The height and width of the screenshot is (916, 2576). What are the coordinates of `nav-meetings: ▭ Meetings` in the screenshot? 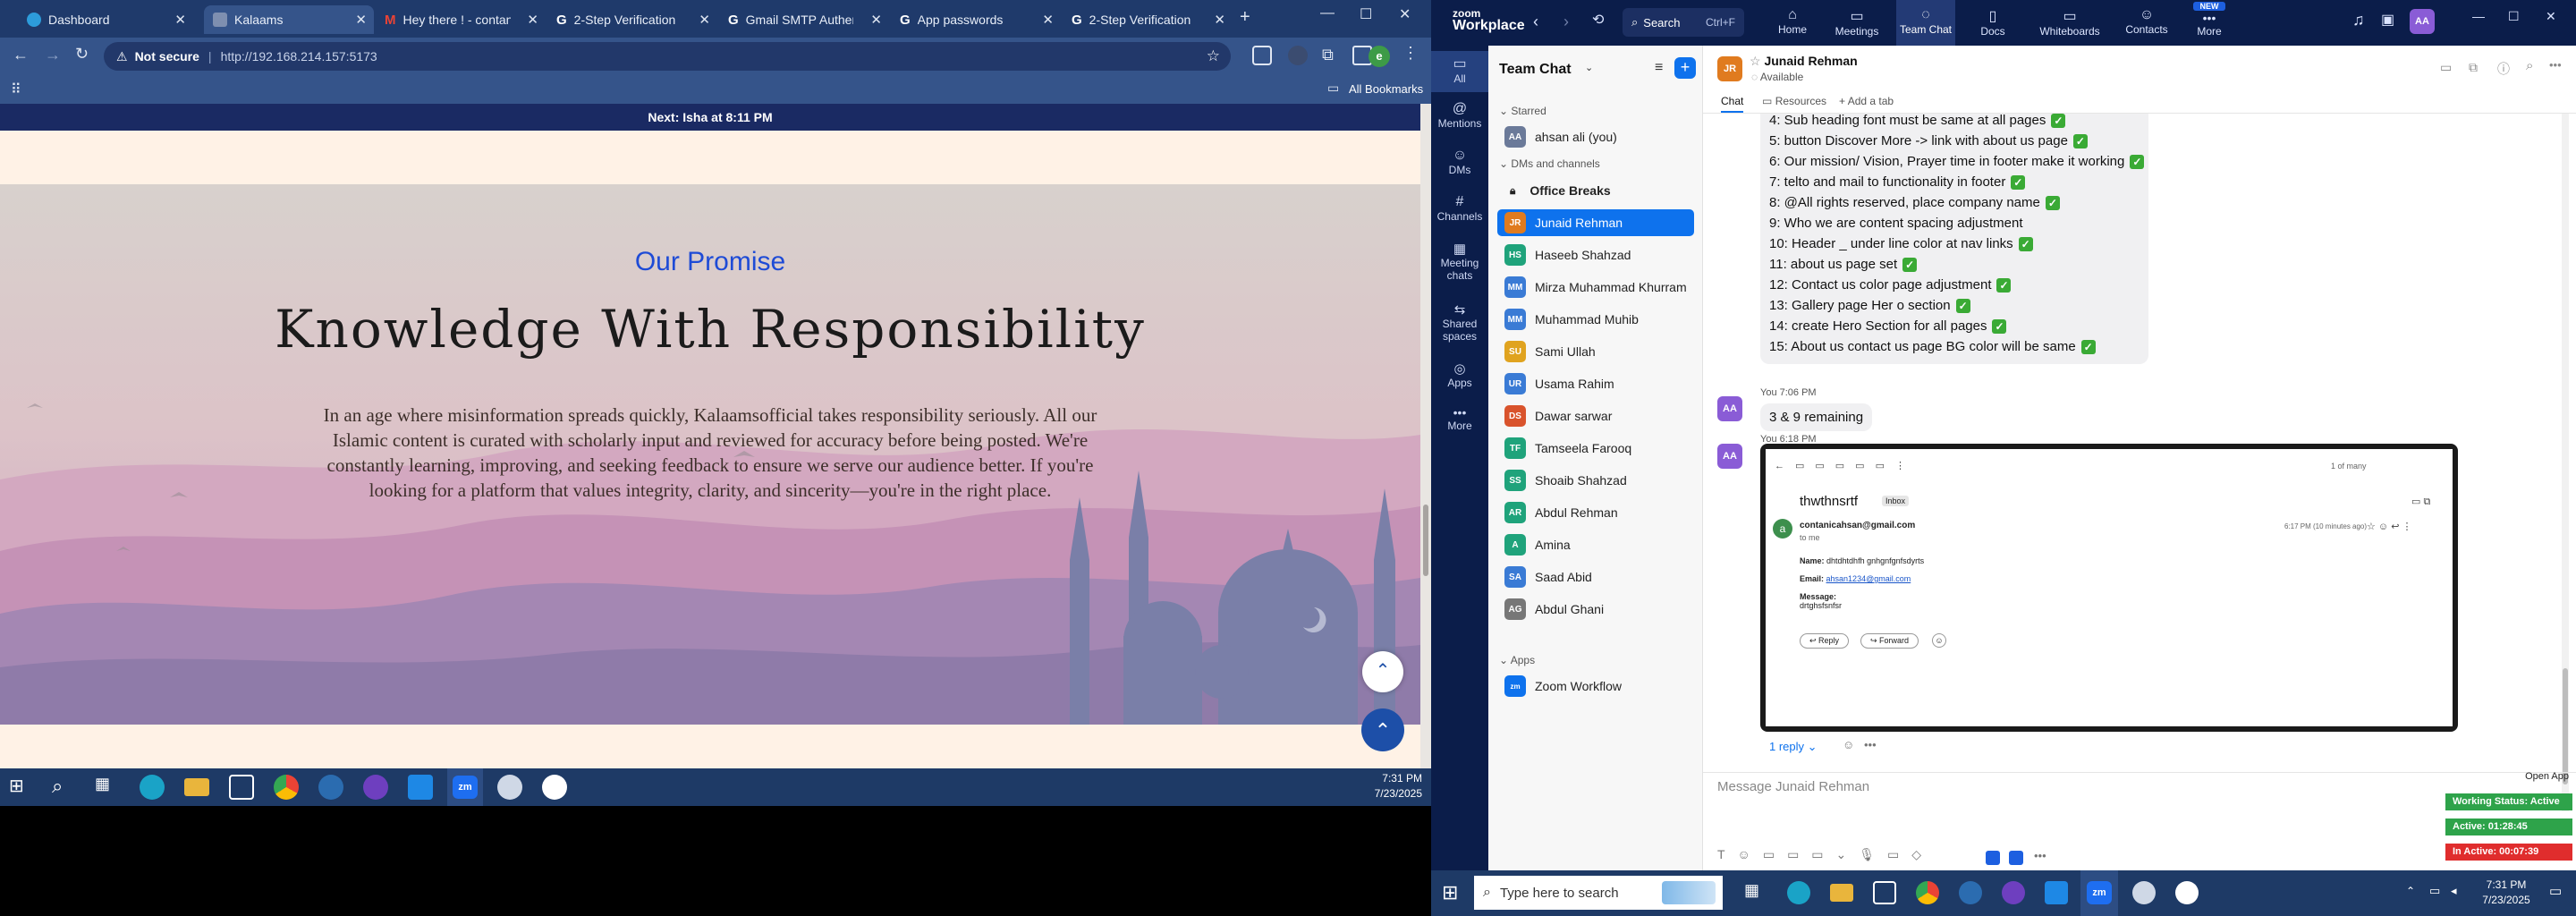 It's located at (1857, 22).